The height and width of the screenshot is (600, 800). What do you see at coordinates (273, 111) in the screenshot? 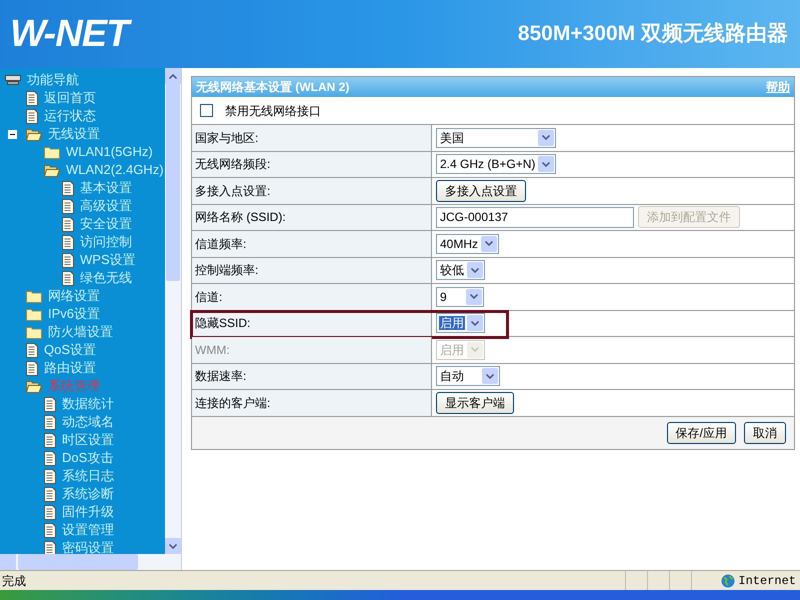
I see `checkbox-label: 禁用无线网络接口` at bounding box center [273, 111].